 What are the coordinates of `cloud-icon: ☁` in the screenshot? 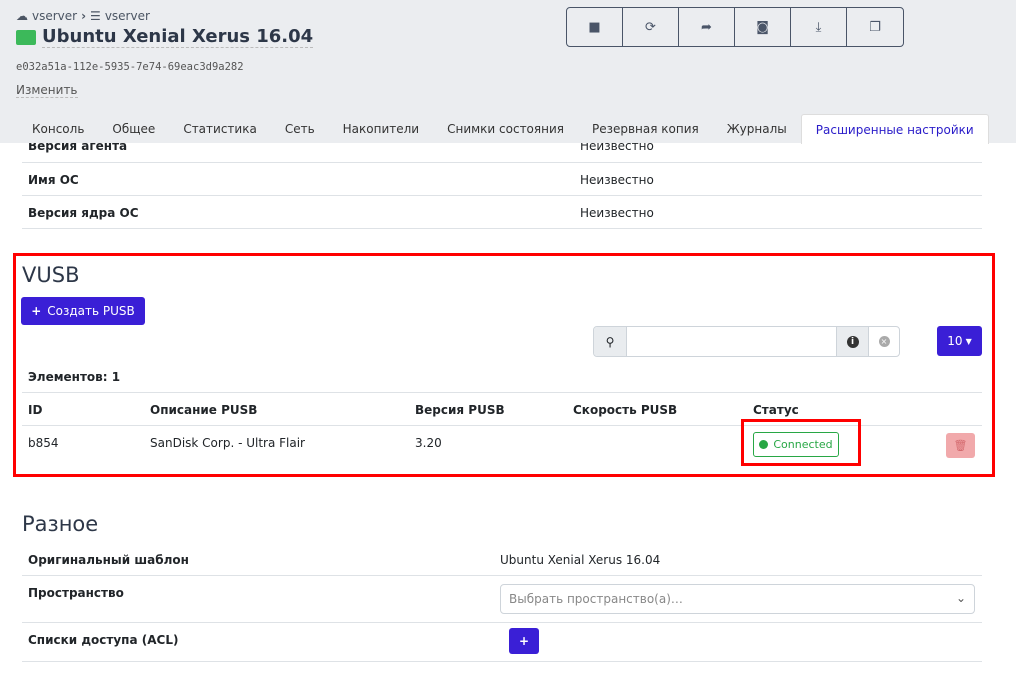 It's located at (22, 16).